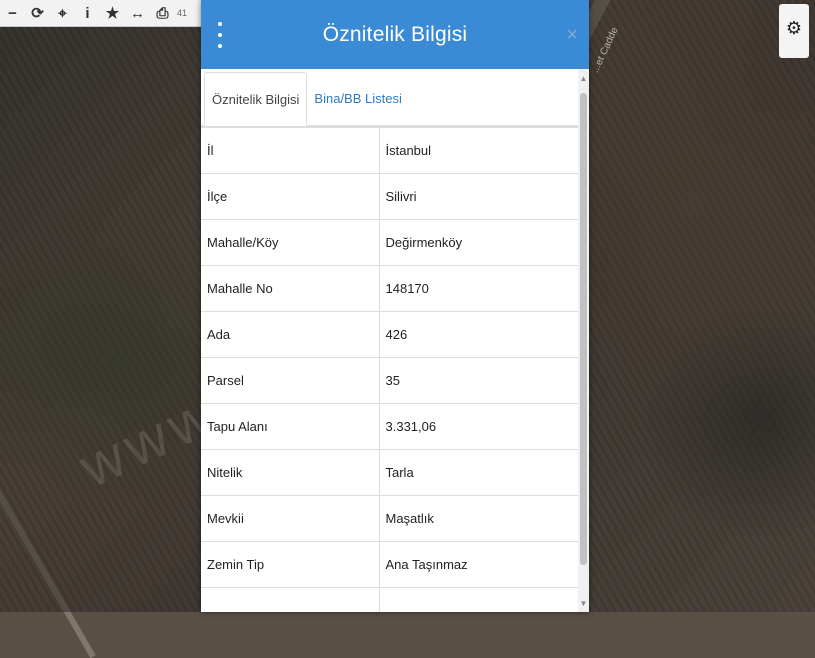  I want to click on tab-attribute-info: Öznitelik Bilgisi, so click(256, 99).